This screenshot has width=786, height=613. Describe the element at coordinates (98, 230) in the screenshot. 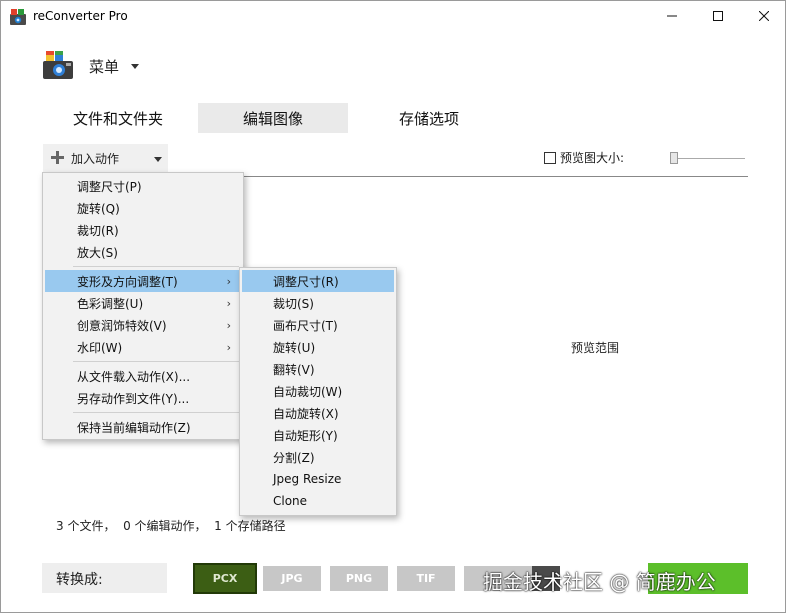

I see `menu-item-label: 裁切(R)` at that location.